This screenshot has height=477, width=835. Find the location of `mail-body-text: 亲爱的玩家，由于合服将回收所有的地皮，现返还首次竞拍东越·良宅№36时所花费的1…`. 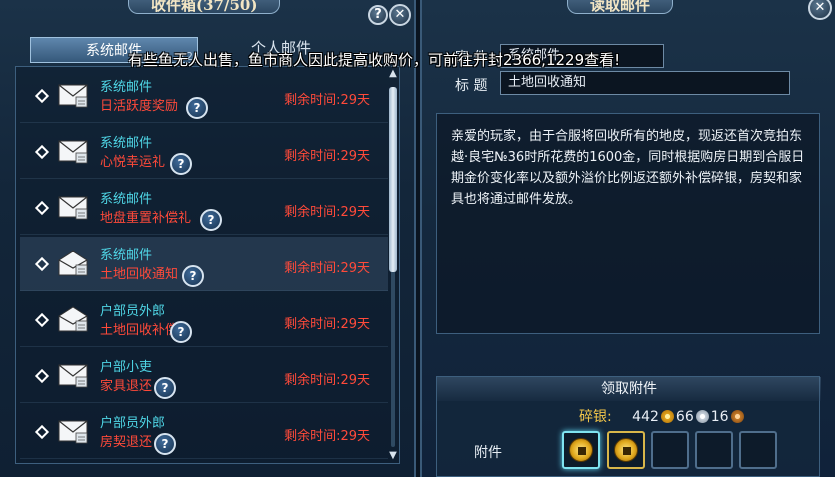

mail-body-text: 亲爱的玩家，由于合服将回收所有的地皮，现返还首次竞拍东越·良宅№36时所花费的1… is located at coordinates (628, 168).